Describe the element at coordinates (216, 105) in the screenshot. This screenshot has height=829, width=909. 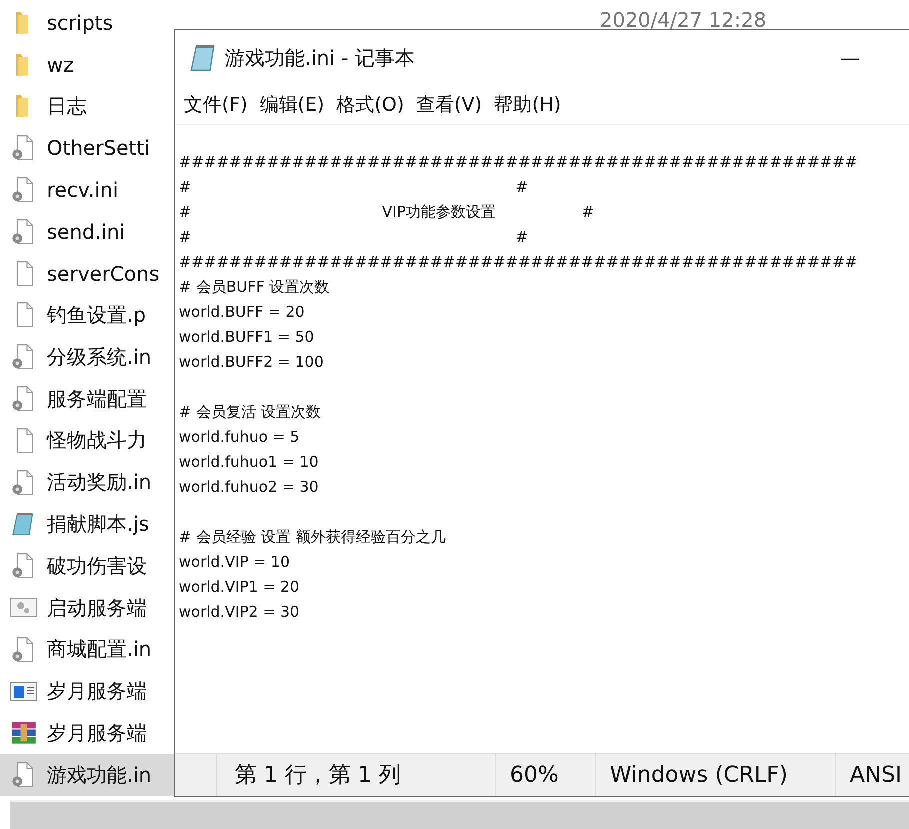
I see `menu-item: 文件(F)` at that location.